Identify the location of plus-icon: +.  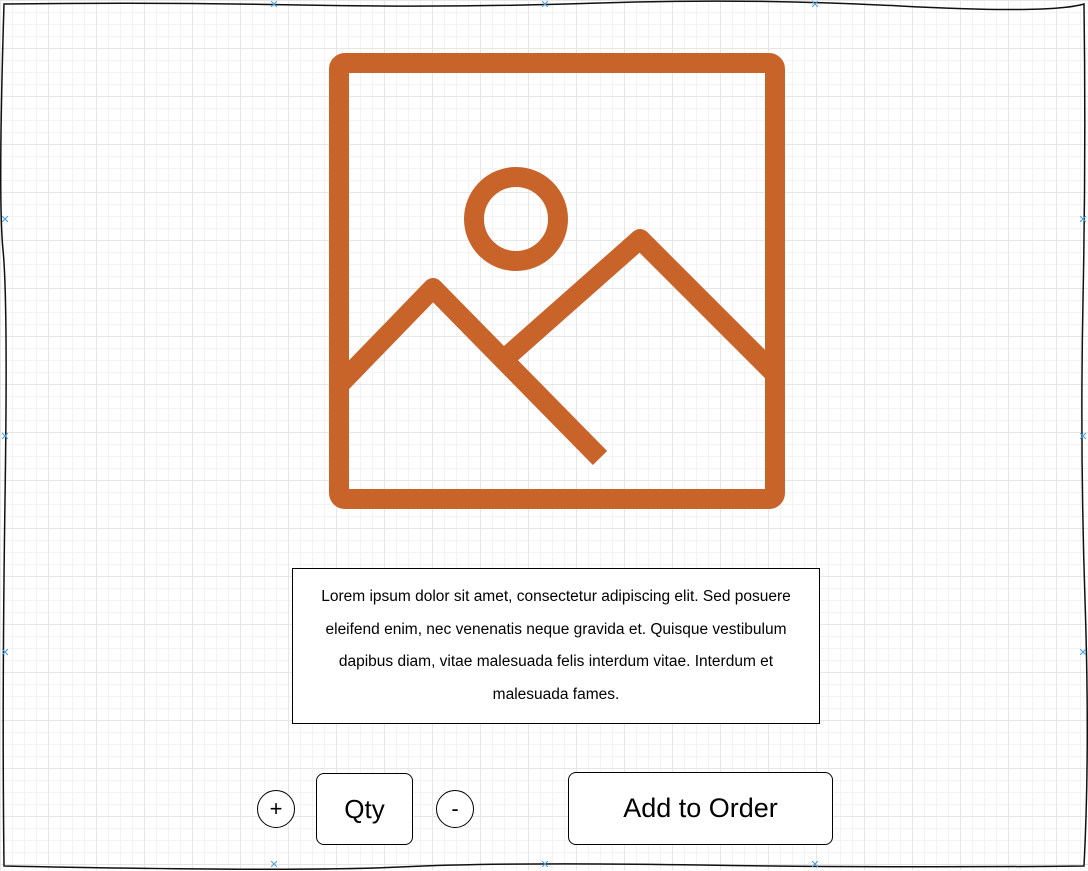
(276, 808).